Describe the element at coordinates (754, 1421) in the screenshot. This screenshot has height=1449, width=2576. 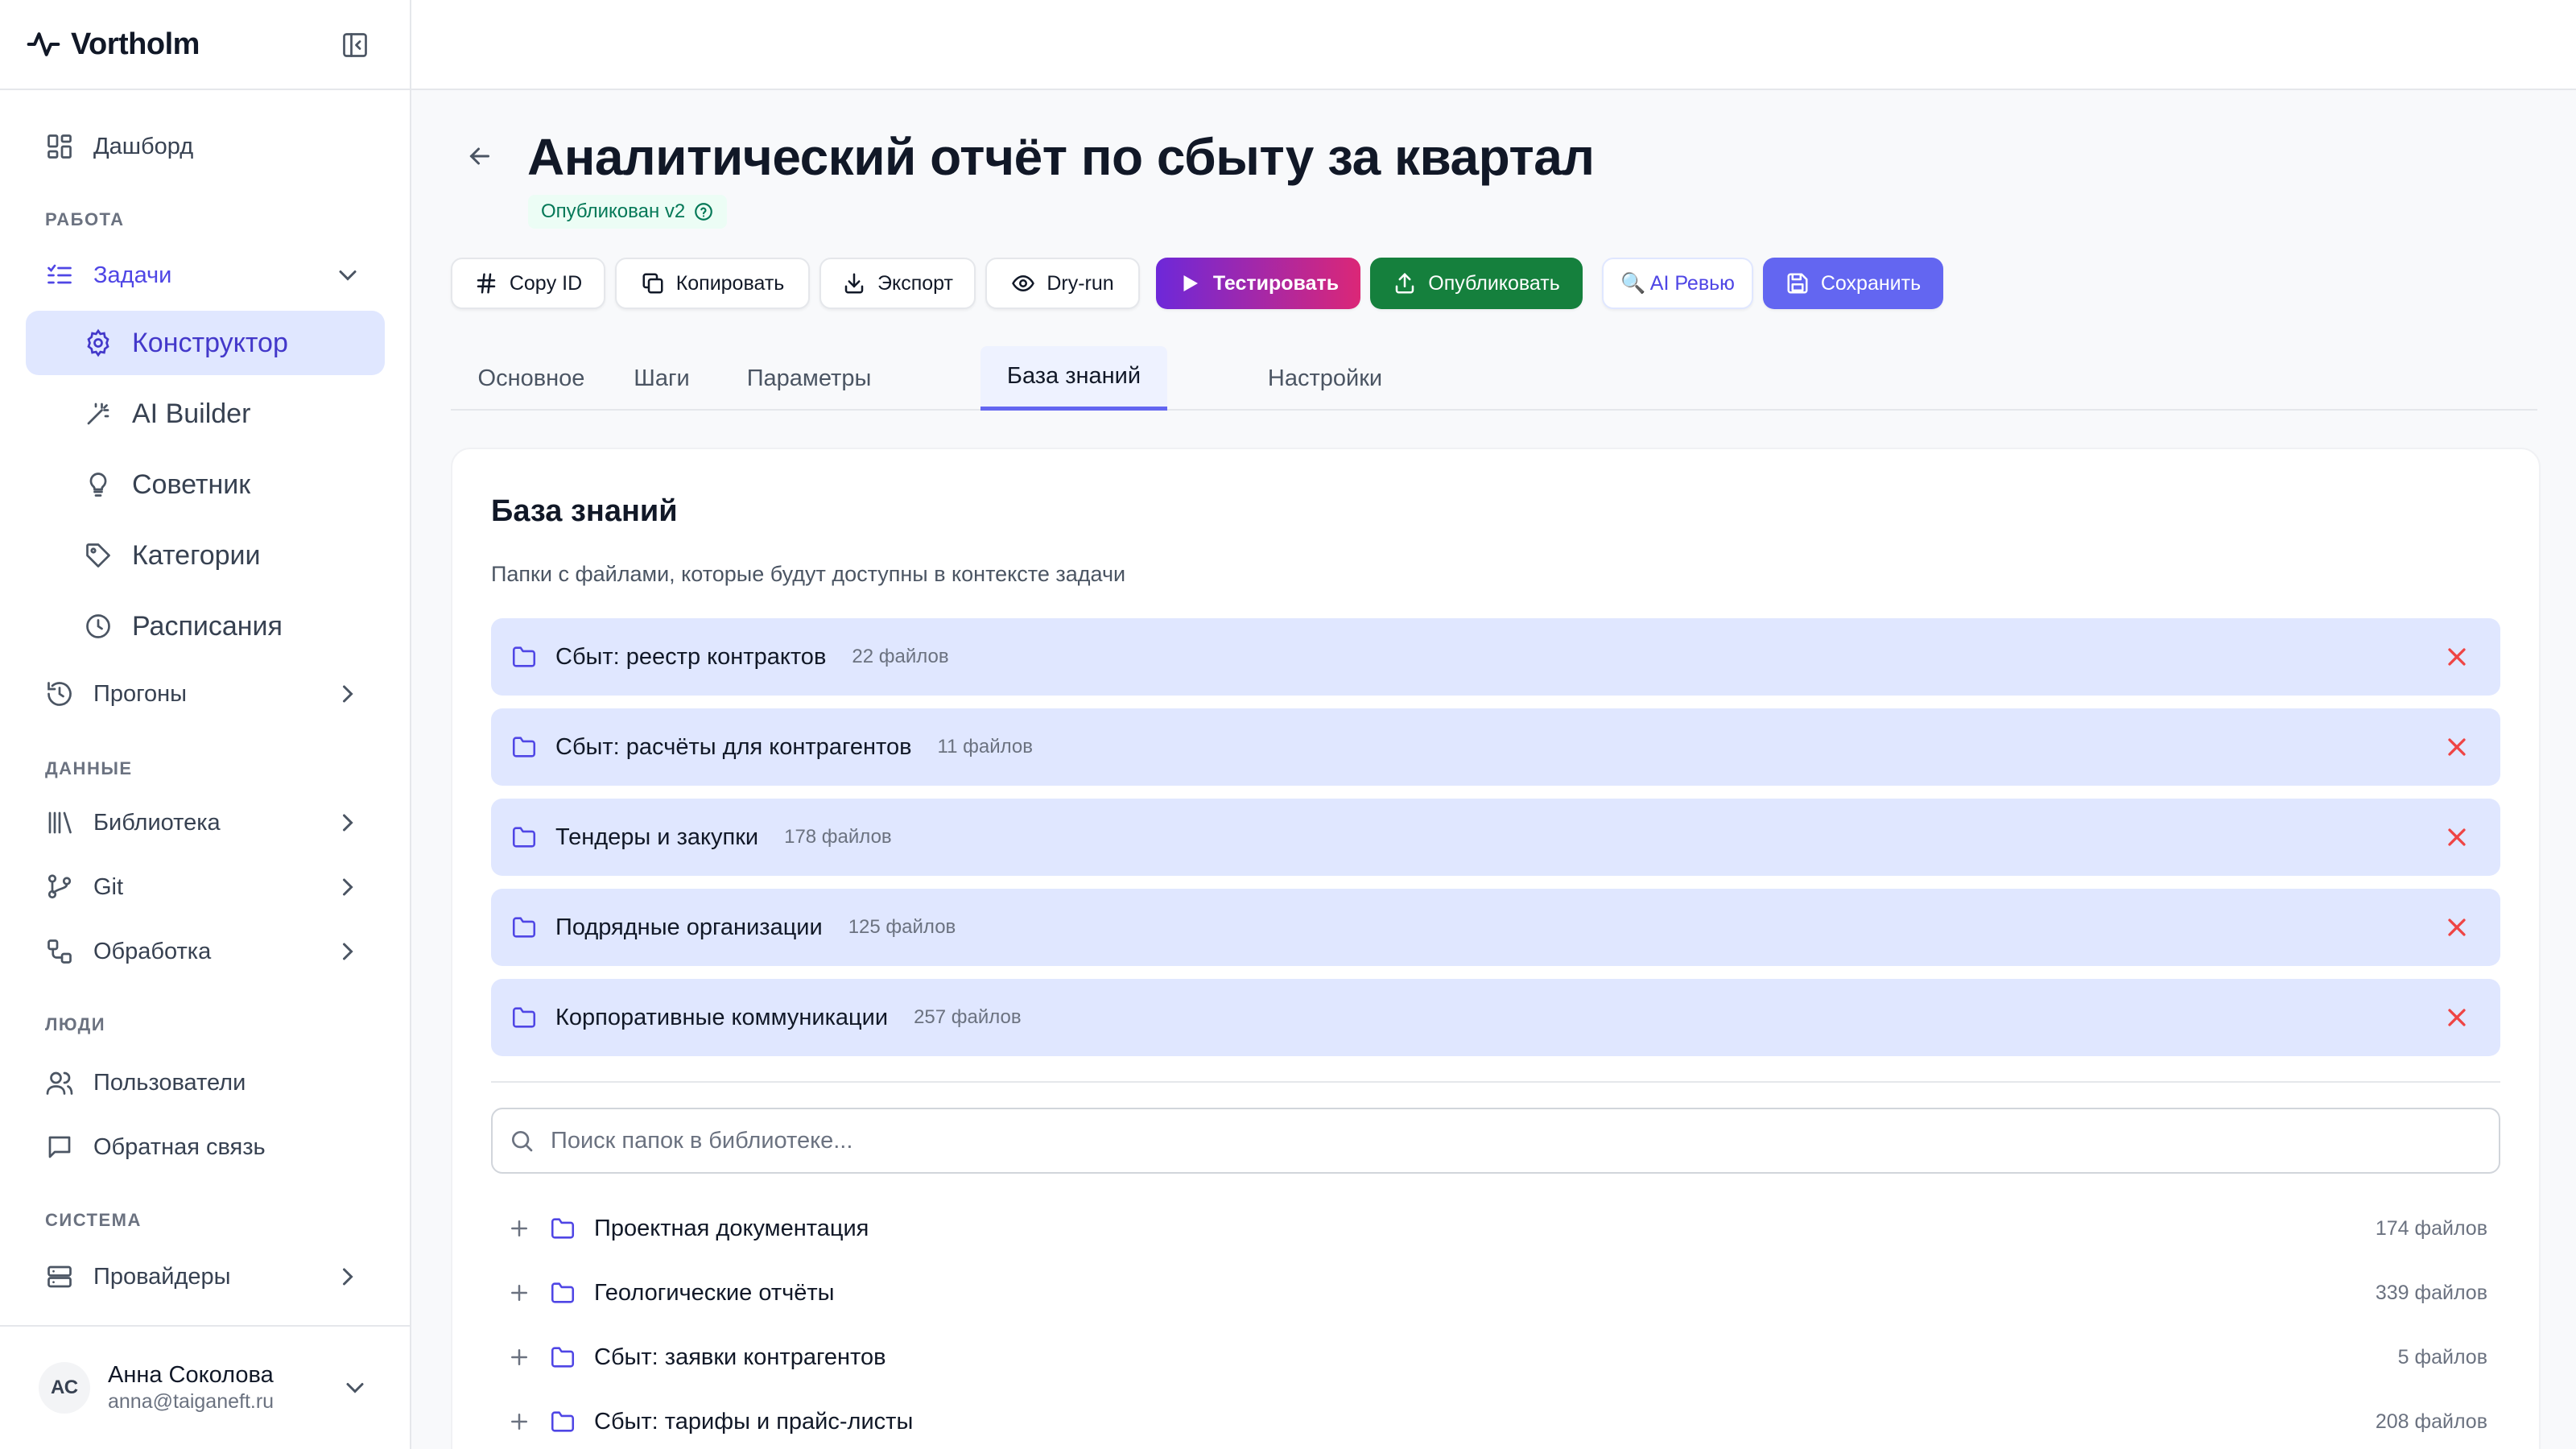
I see `folder-name: Сбыт: тарифы и прайс-листы` at that location.